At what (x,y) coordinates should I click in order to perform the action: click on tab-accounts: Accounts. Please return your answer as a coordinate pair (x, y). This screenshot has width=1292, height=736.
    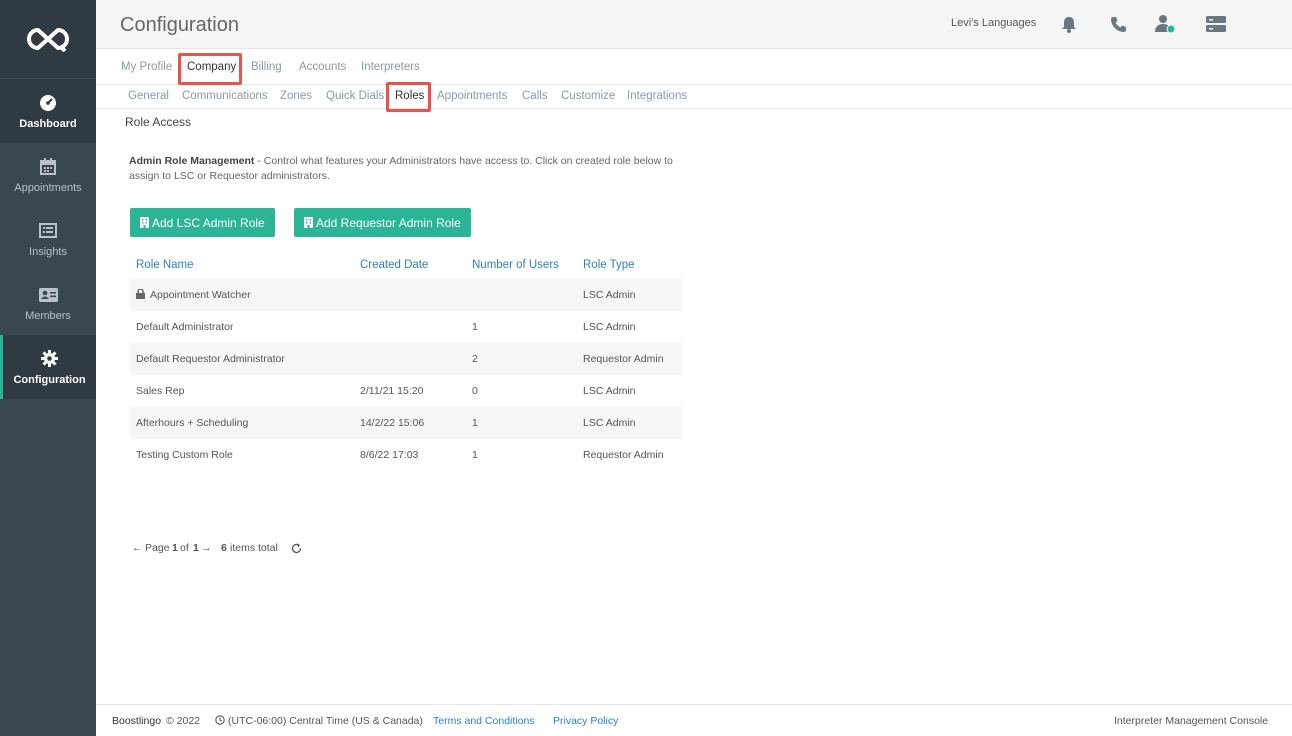
    Looking at the image, I should click on (322, 67).